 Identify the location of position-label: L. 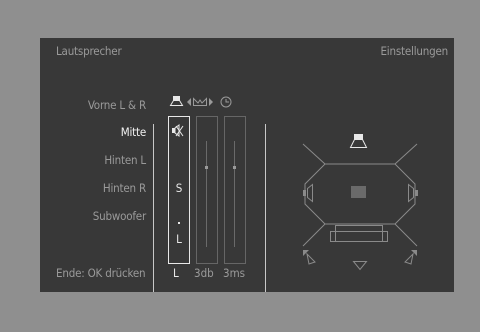
(179, 239).